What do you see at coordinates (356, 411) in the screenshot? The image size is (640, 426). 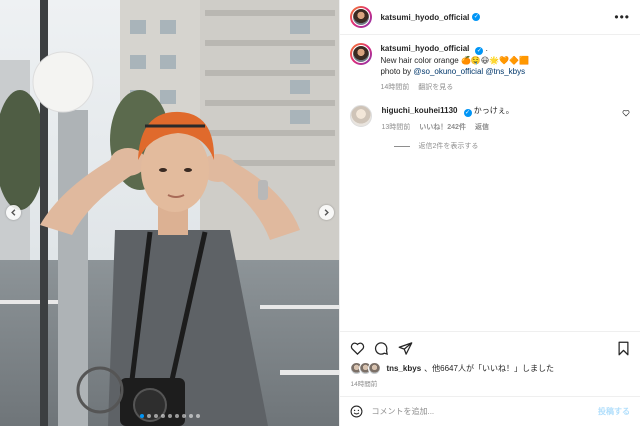 I see `emoji-smiley-icon` at bounding box center [356, 411].